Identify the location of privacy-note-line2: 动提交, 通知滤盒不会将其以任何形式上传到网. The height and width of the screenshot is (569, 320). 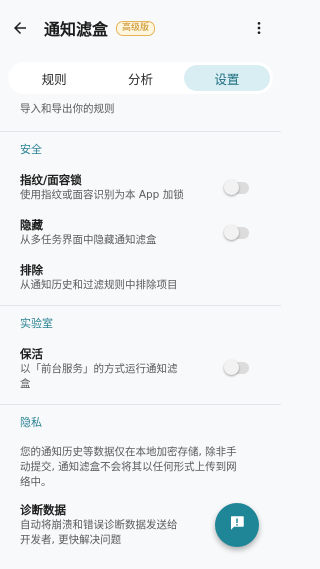
(128, 467).